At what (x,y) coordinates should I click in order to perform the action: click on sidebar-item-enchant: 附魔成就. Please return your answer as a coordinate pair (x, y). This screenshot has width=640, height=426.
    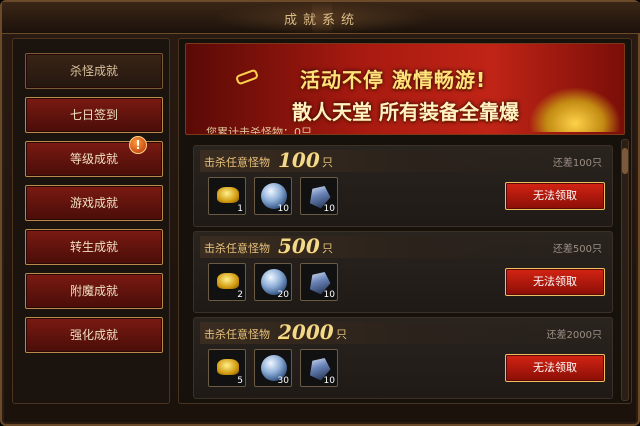
    Looking at the image, I should click on (94, 291).